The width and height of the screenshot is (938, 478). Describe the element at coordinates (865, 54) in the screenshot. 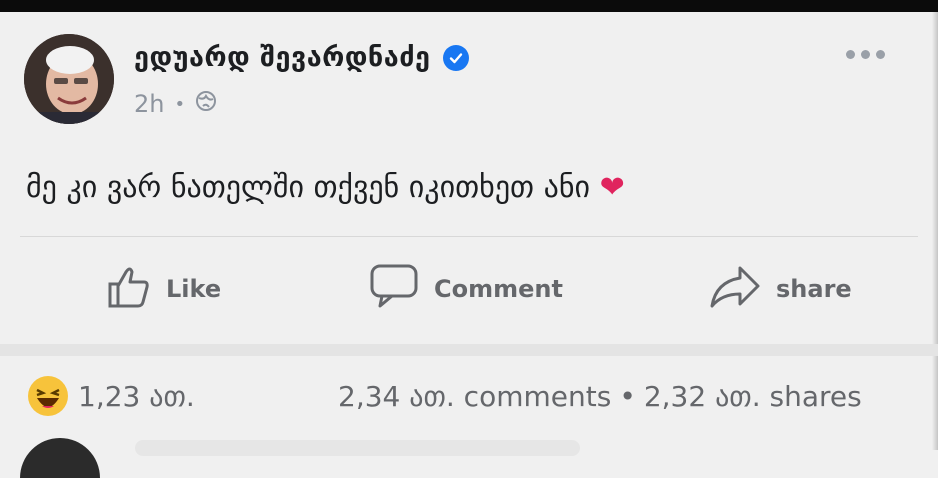

I see `more-icon` at that location.